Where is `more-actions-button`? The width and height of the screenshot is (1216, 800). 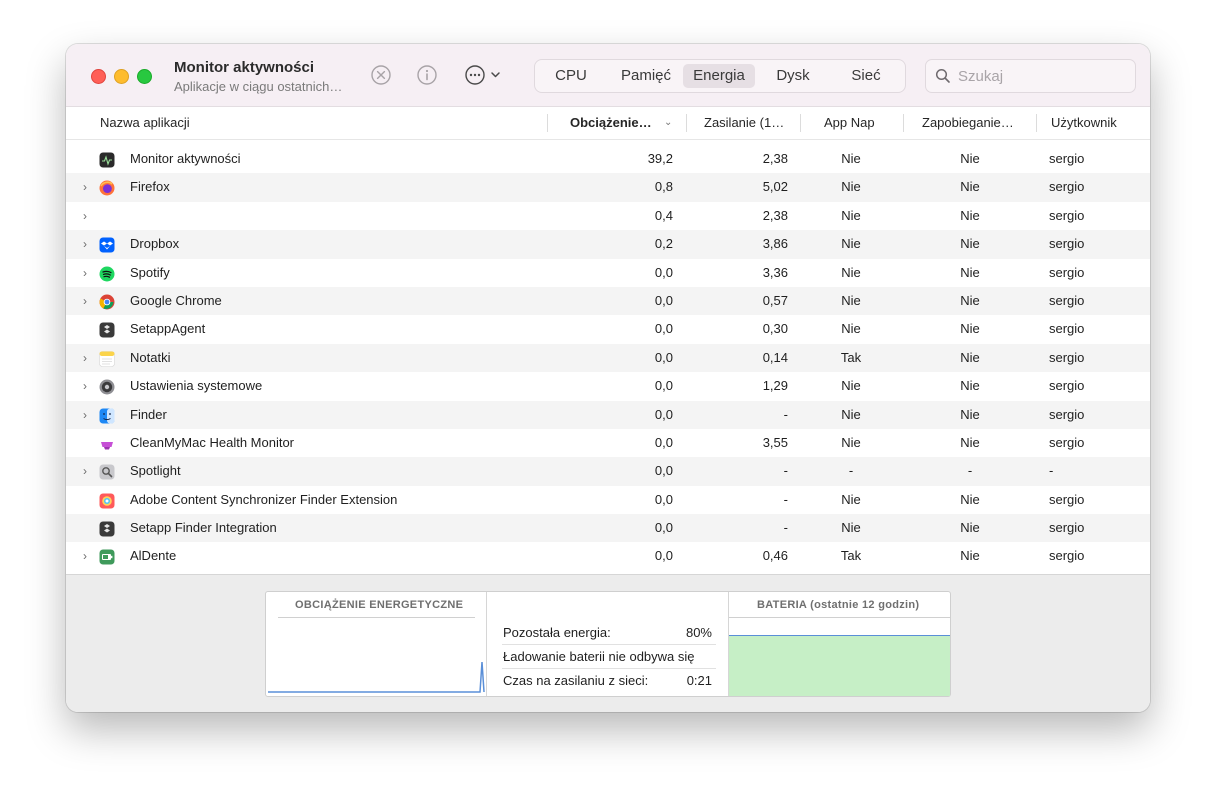 more-actions-button is located at coordinates (485, 75).